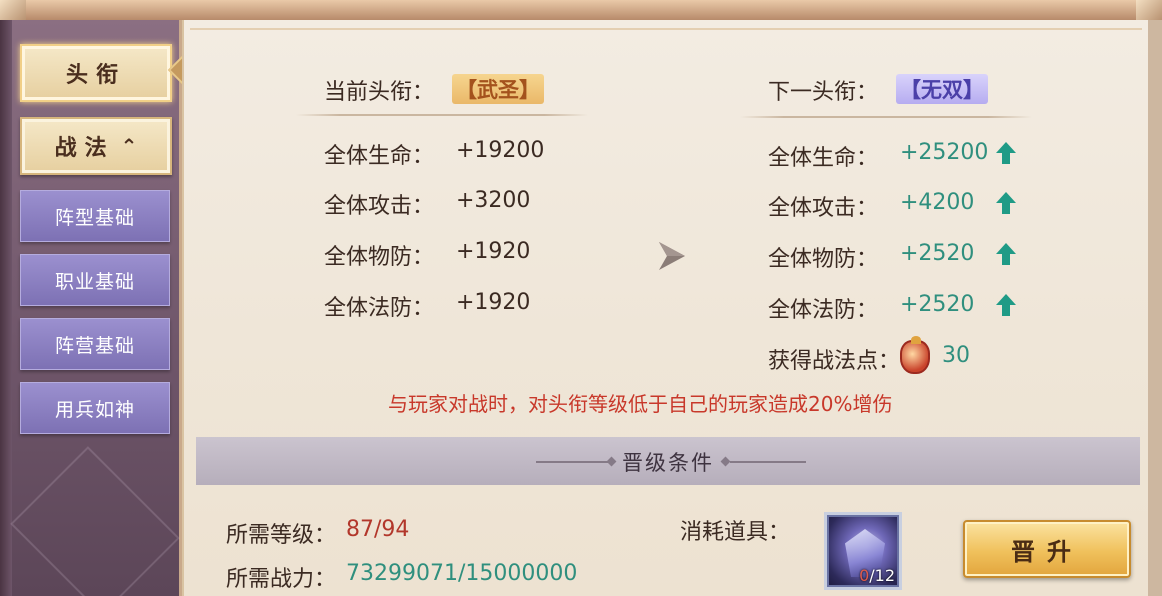  I want to click on next-stat-name: 全体物防：, so click(823, 259).